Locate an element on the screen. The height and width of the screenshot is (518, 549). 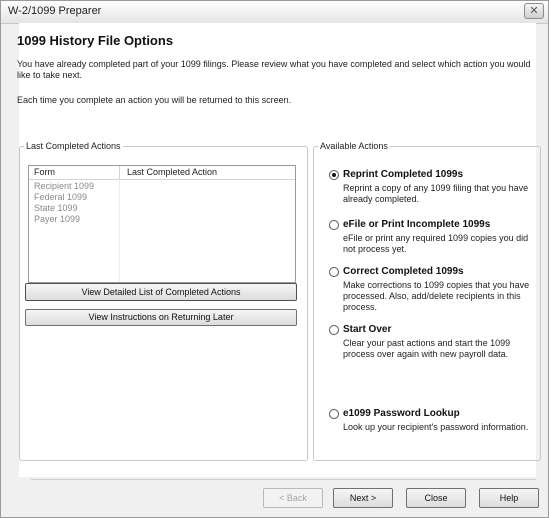
radio-efile is located at coordinates (334, 225).